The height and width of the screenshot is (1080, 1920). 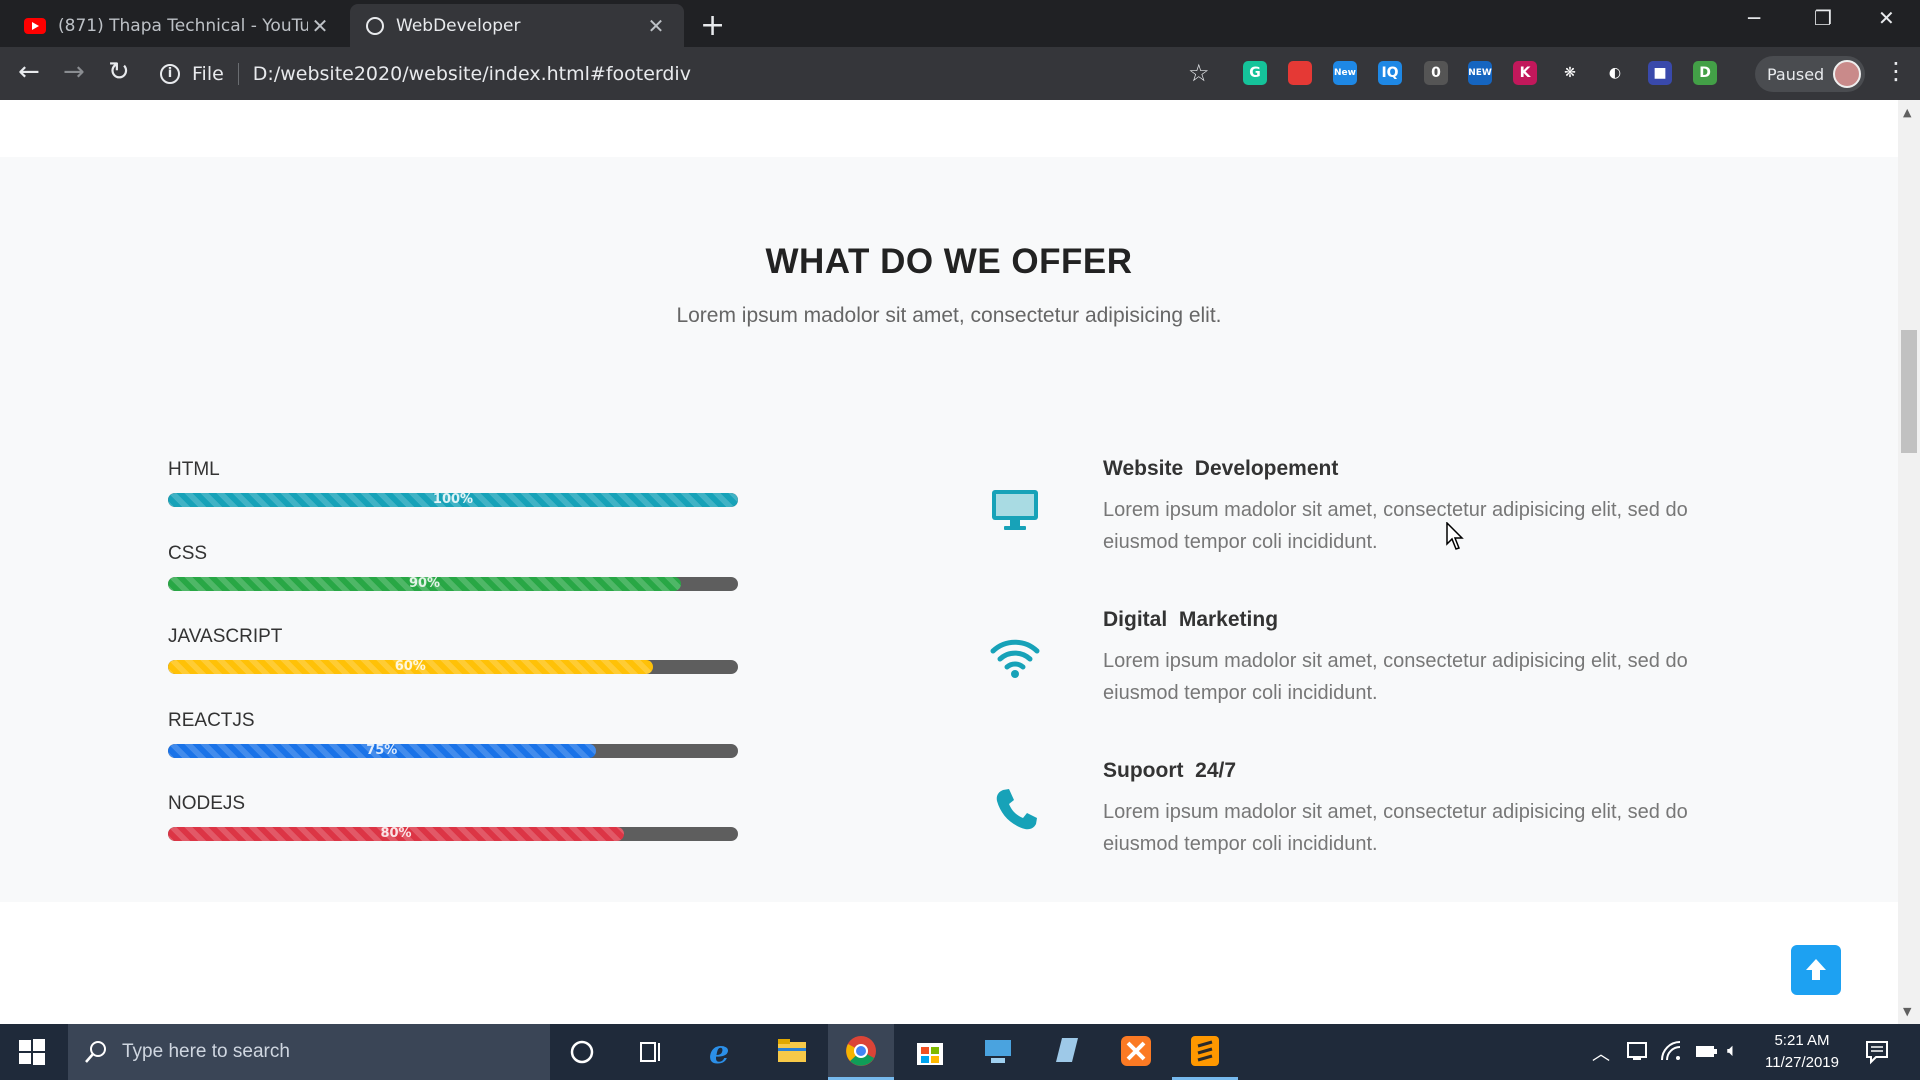 What do you see at coordinates (35, 25) in the screenshot?
I see `youtube-icon` at bounding box center [35, 25].